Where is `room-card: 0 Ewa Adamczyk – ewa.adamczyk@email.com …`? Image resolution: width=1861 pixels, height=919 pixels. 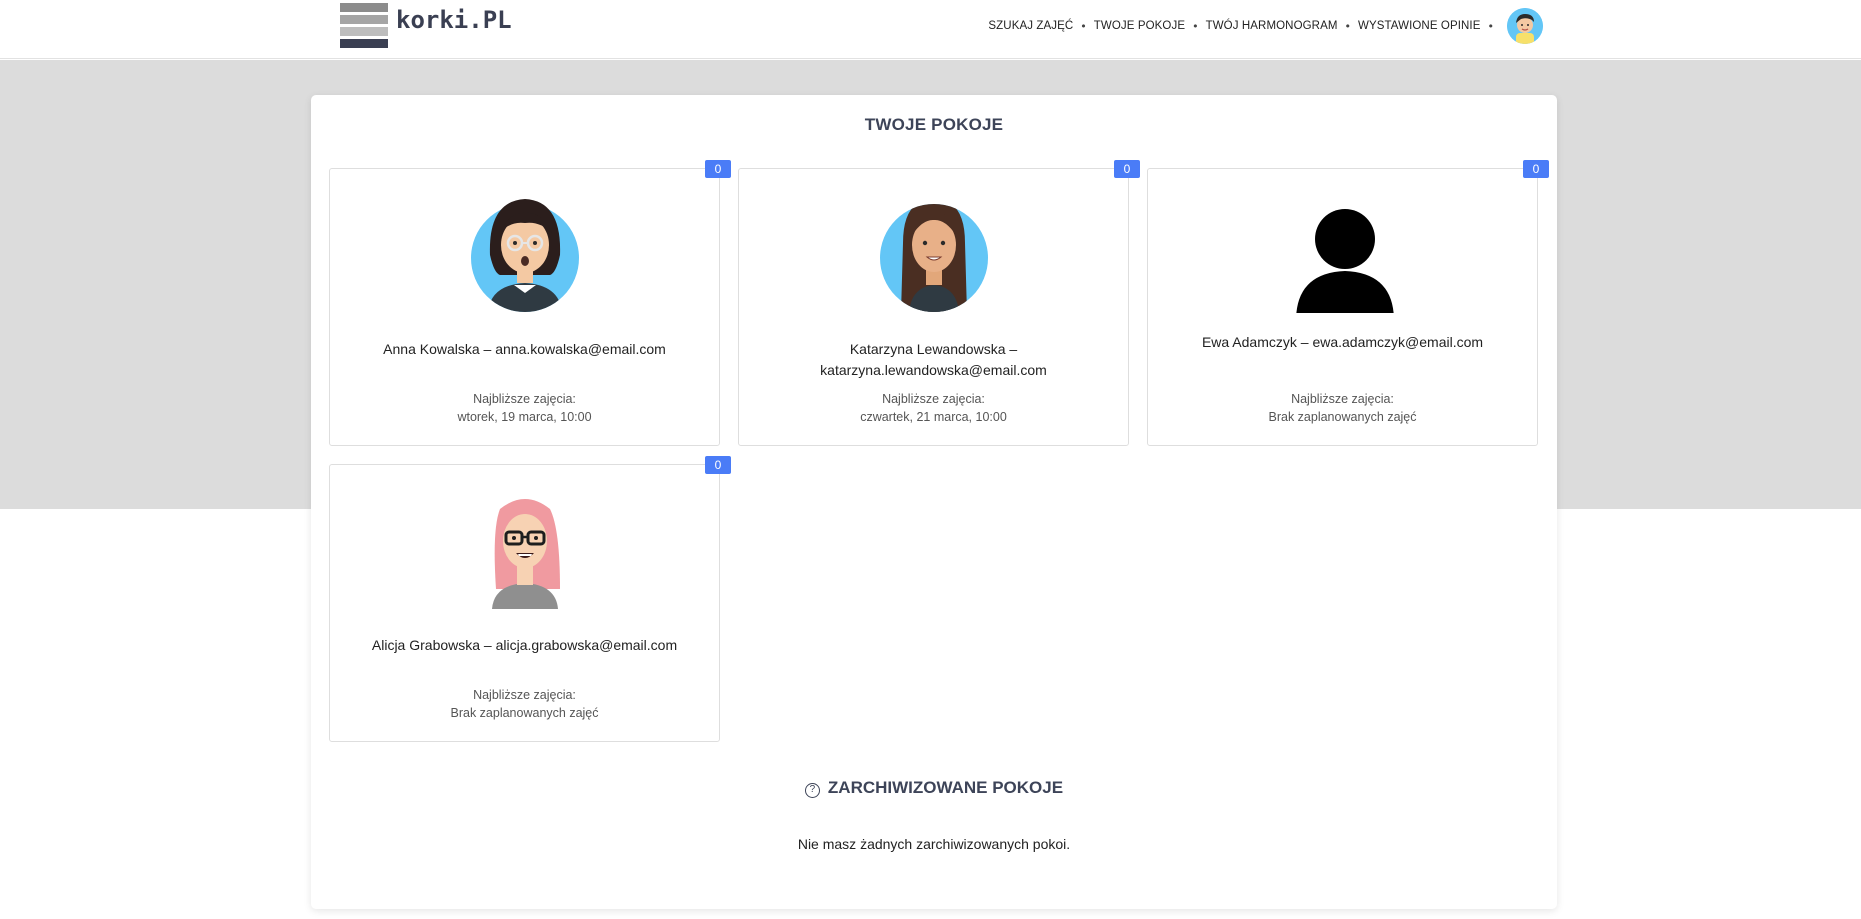 room-card: 0 Ewa Adamczyk – ewa.adamczyk@email.com … is located at coordinates (1348, 303).